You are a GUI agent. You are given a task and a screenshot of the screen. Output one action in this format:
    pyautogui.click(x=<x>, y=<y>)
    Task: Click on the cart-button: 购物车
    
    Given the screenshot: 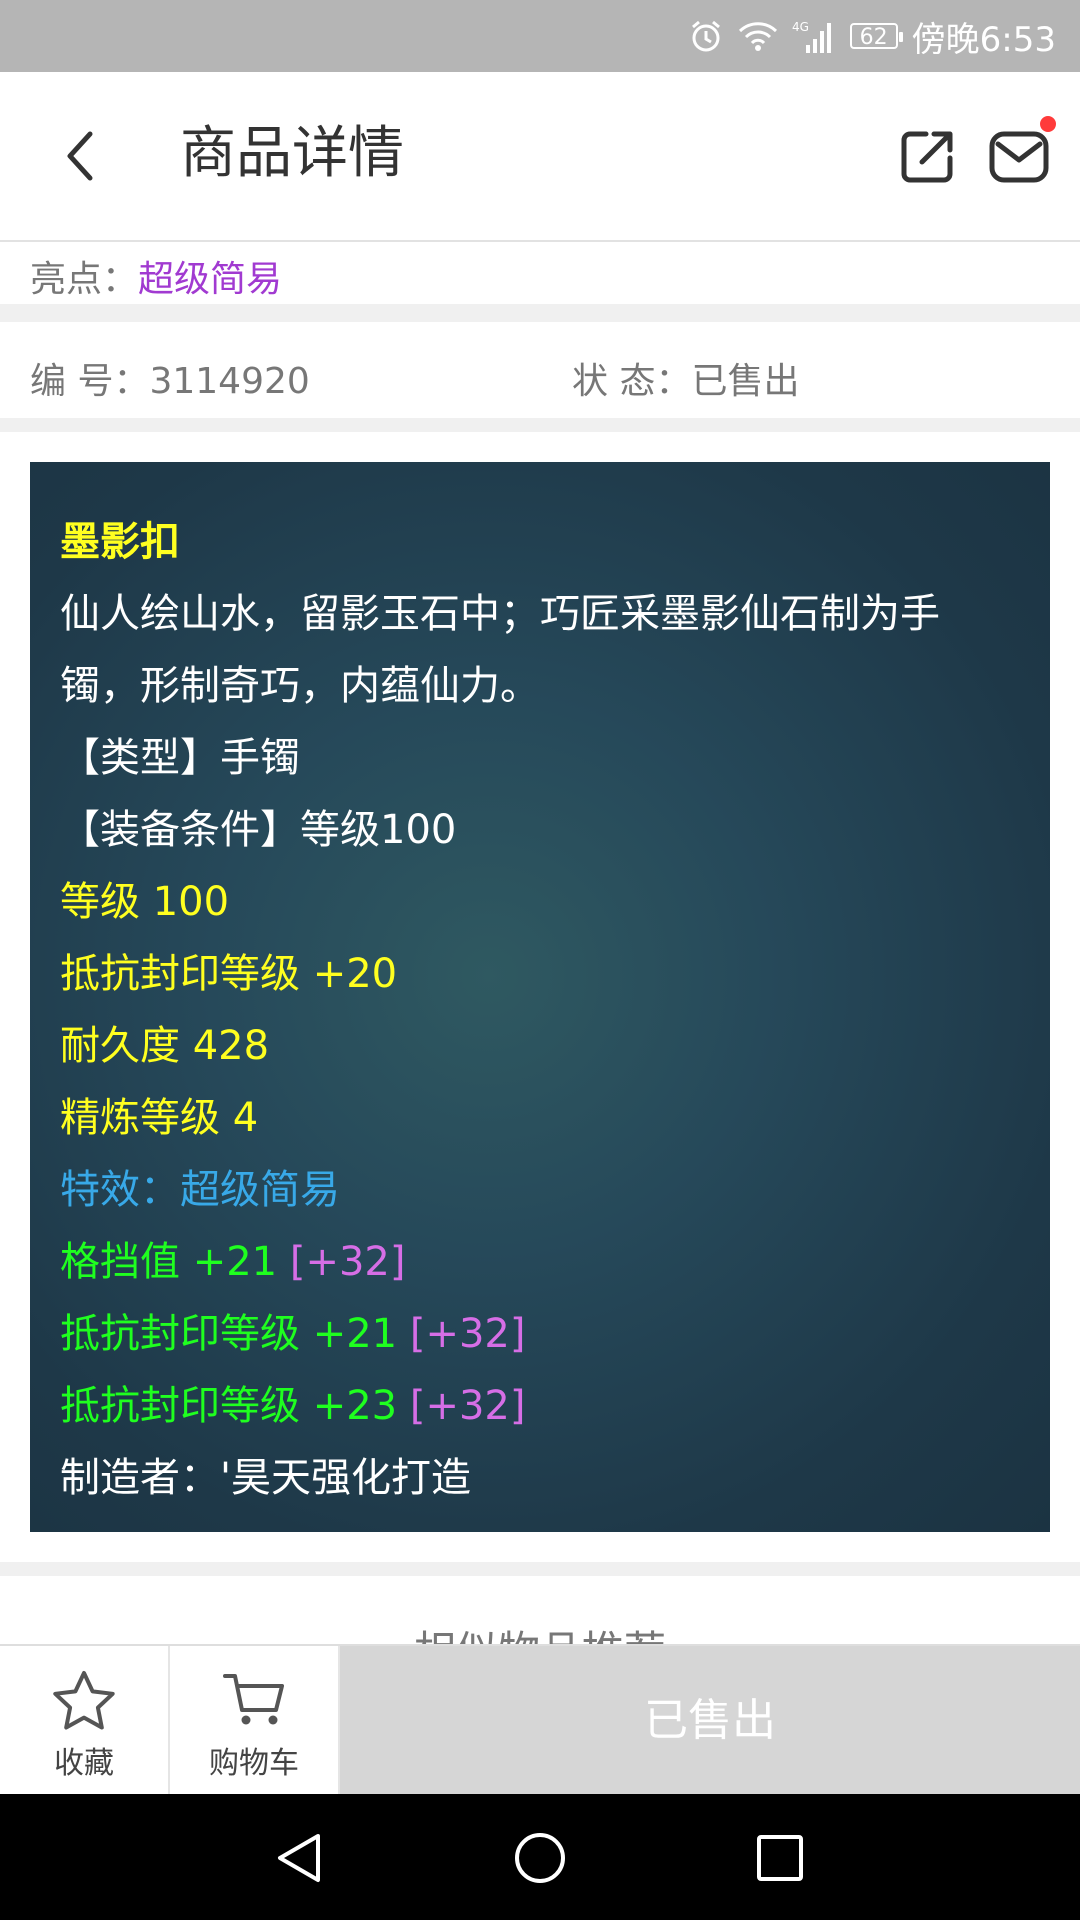 What is the action you would take?
    pyautogui.click(x=255, y=1721)
    